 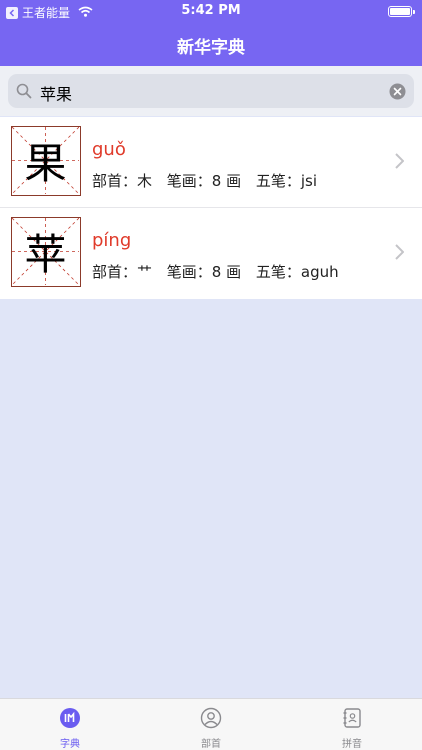 What do you see at coordinates (286, 181) in the screenshot?
I see `wubi: 五笔：jsi` at bounding box center [286, 181].